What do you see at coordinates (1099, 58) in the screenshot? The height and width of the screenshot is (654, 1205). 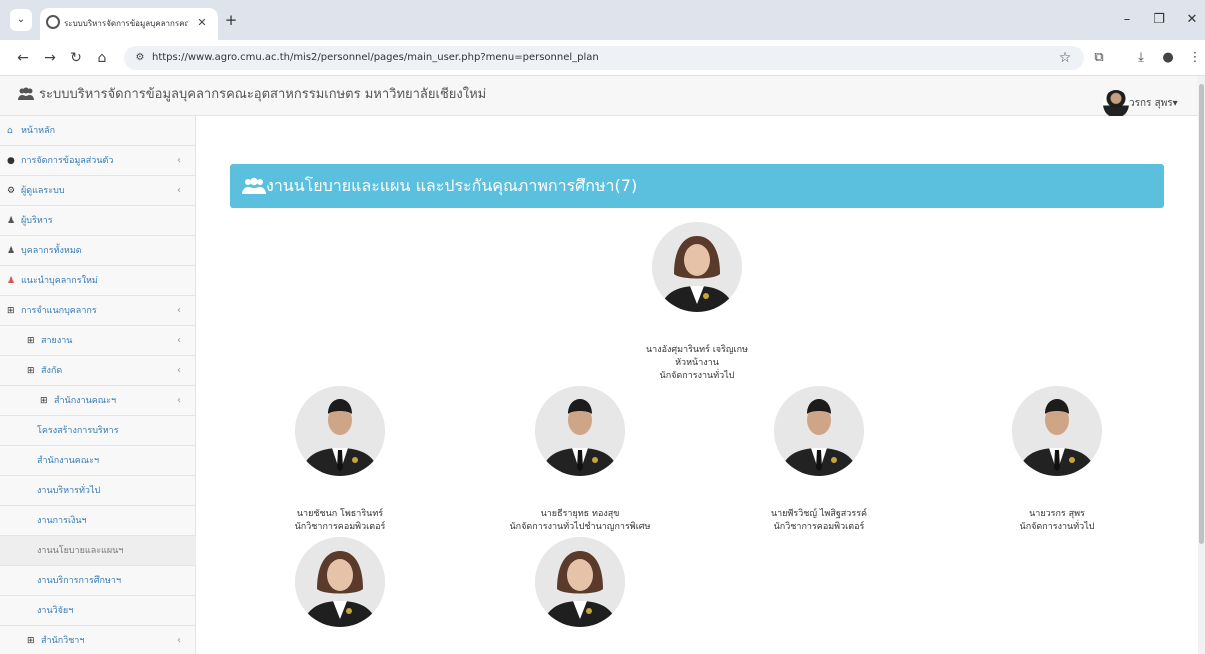 I see `extensions-icon: ⧉` at bounding box center [1099, 58].